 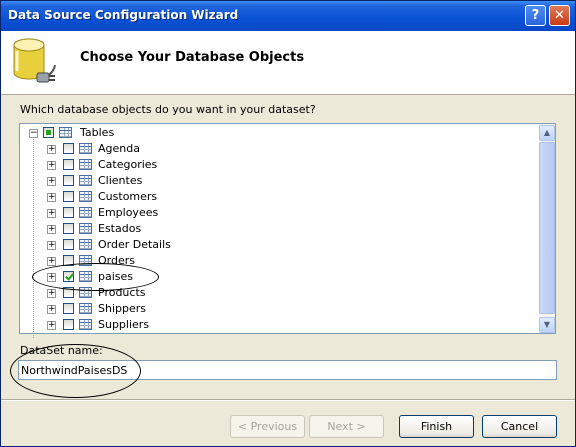 What do you see at coordinates (122, 308) in the screenshot?
I see `table-label: Shippers` at bounding box center [122, 308].